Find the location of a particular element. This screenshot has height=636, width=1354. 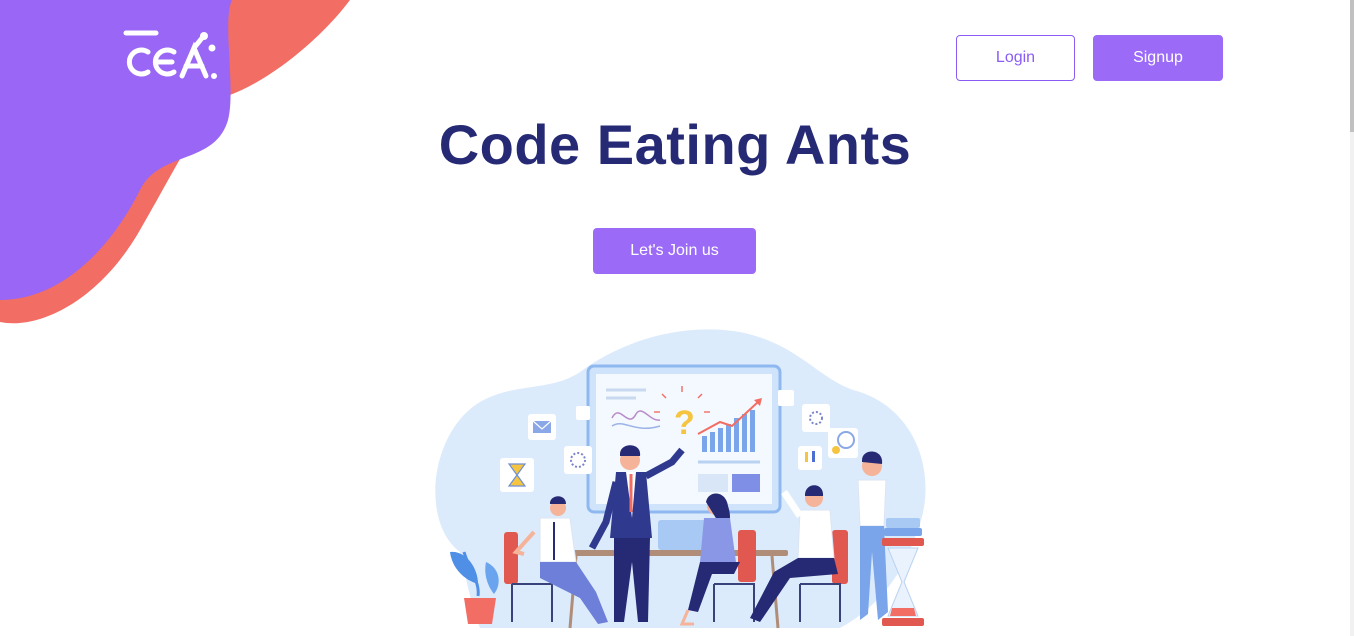

join-button: Let's Join us is located at coordinates (674, 251).